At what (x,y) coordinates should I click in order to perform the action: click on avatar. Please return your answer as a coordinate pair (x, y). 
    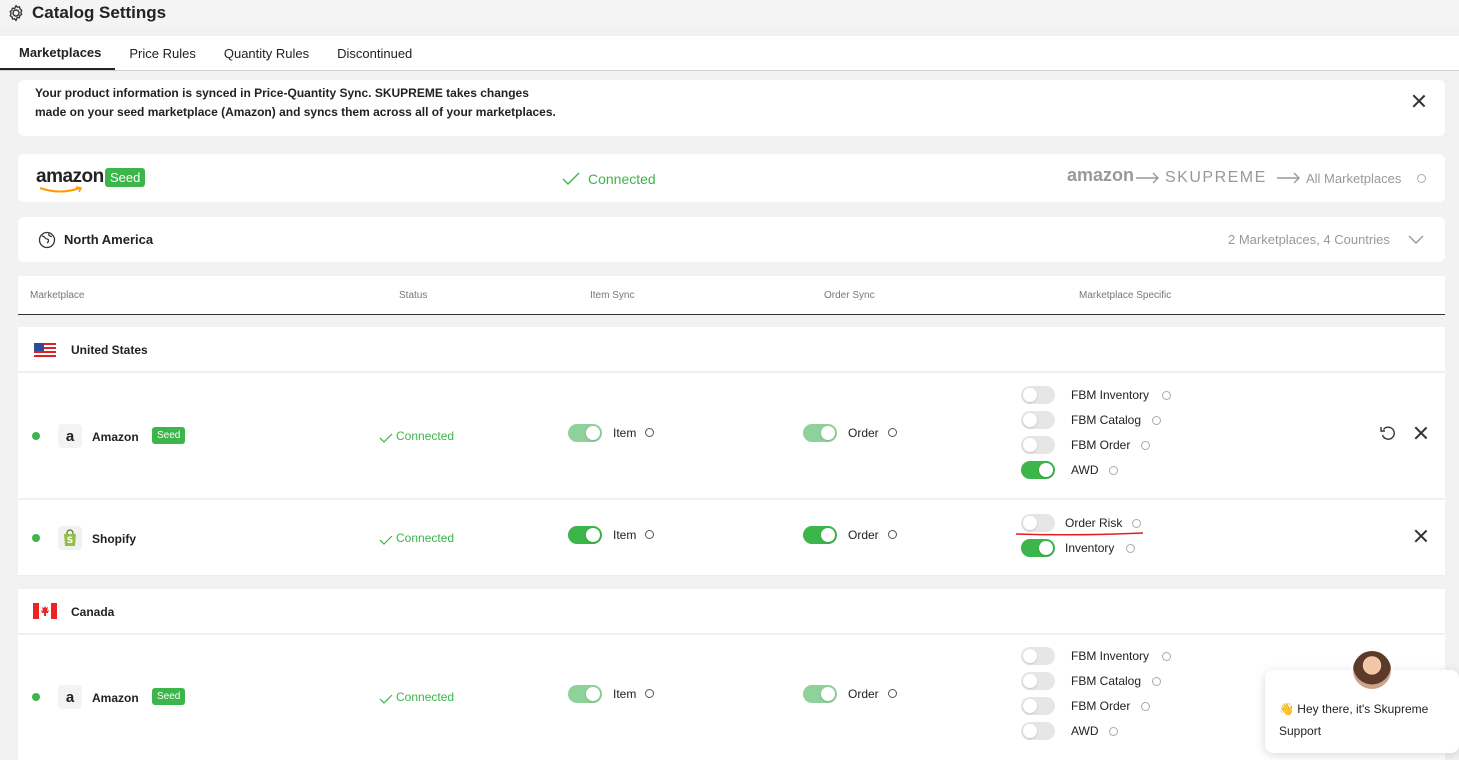
    Looking at the image, I should click on (1372, 670).